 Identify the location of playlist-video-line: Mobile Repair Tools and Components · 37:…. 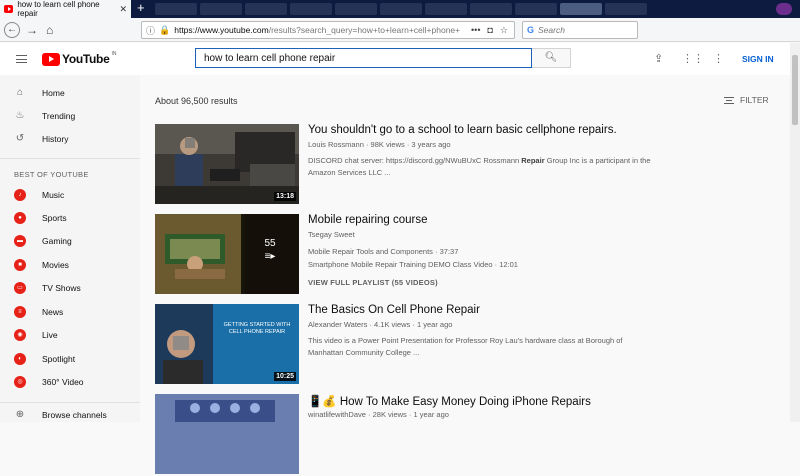
(383, 251).